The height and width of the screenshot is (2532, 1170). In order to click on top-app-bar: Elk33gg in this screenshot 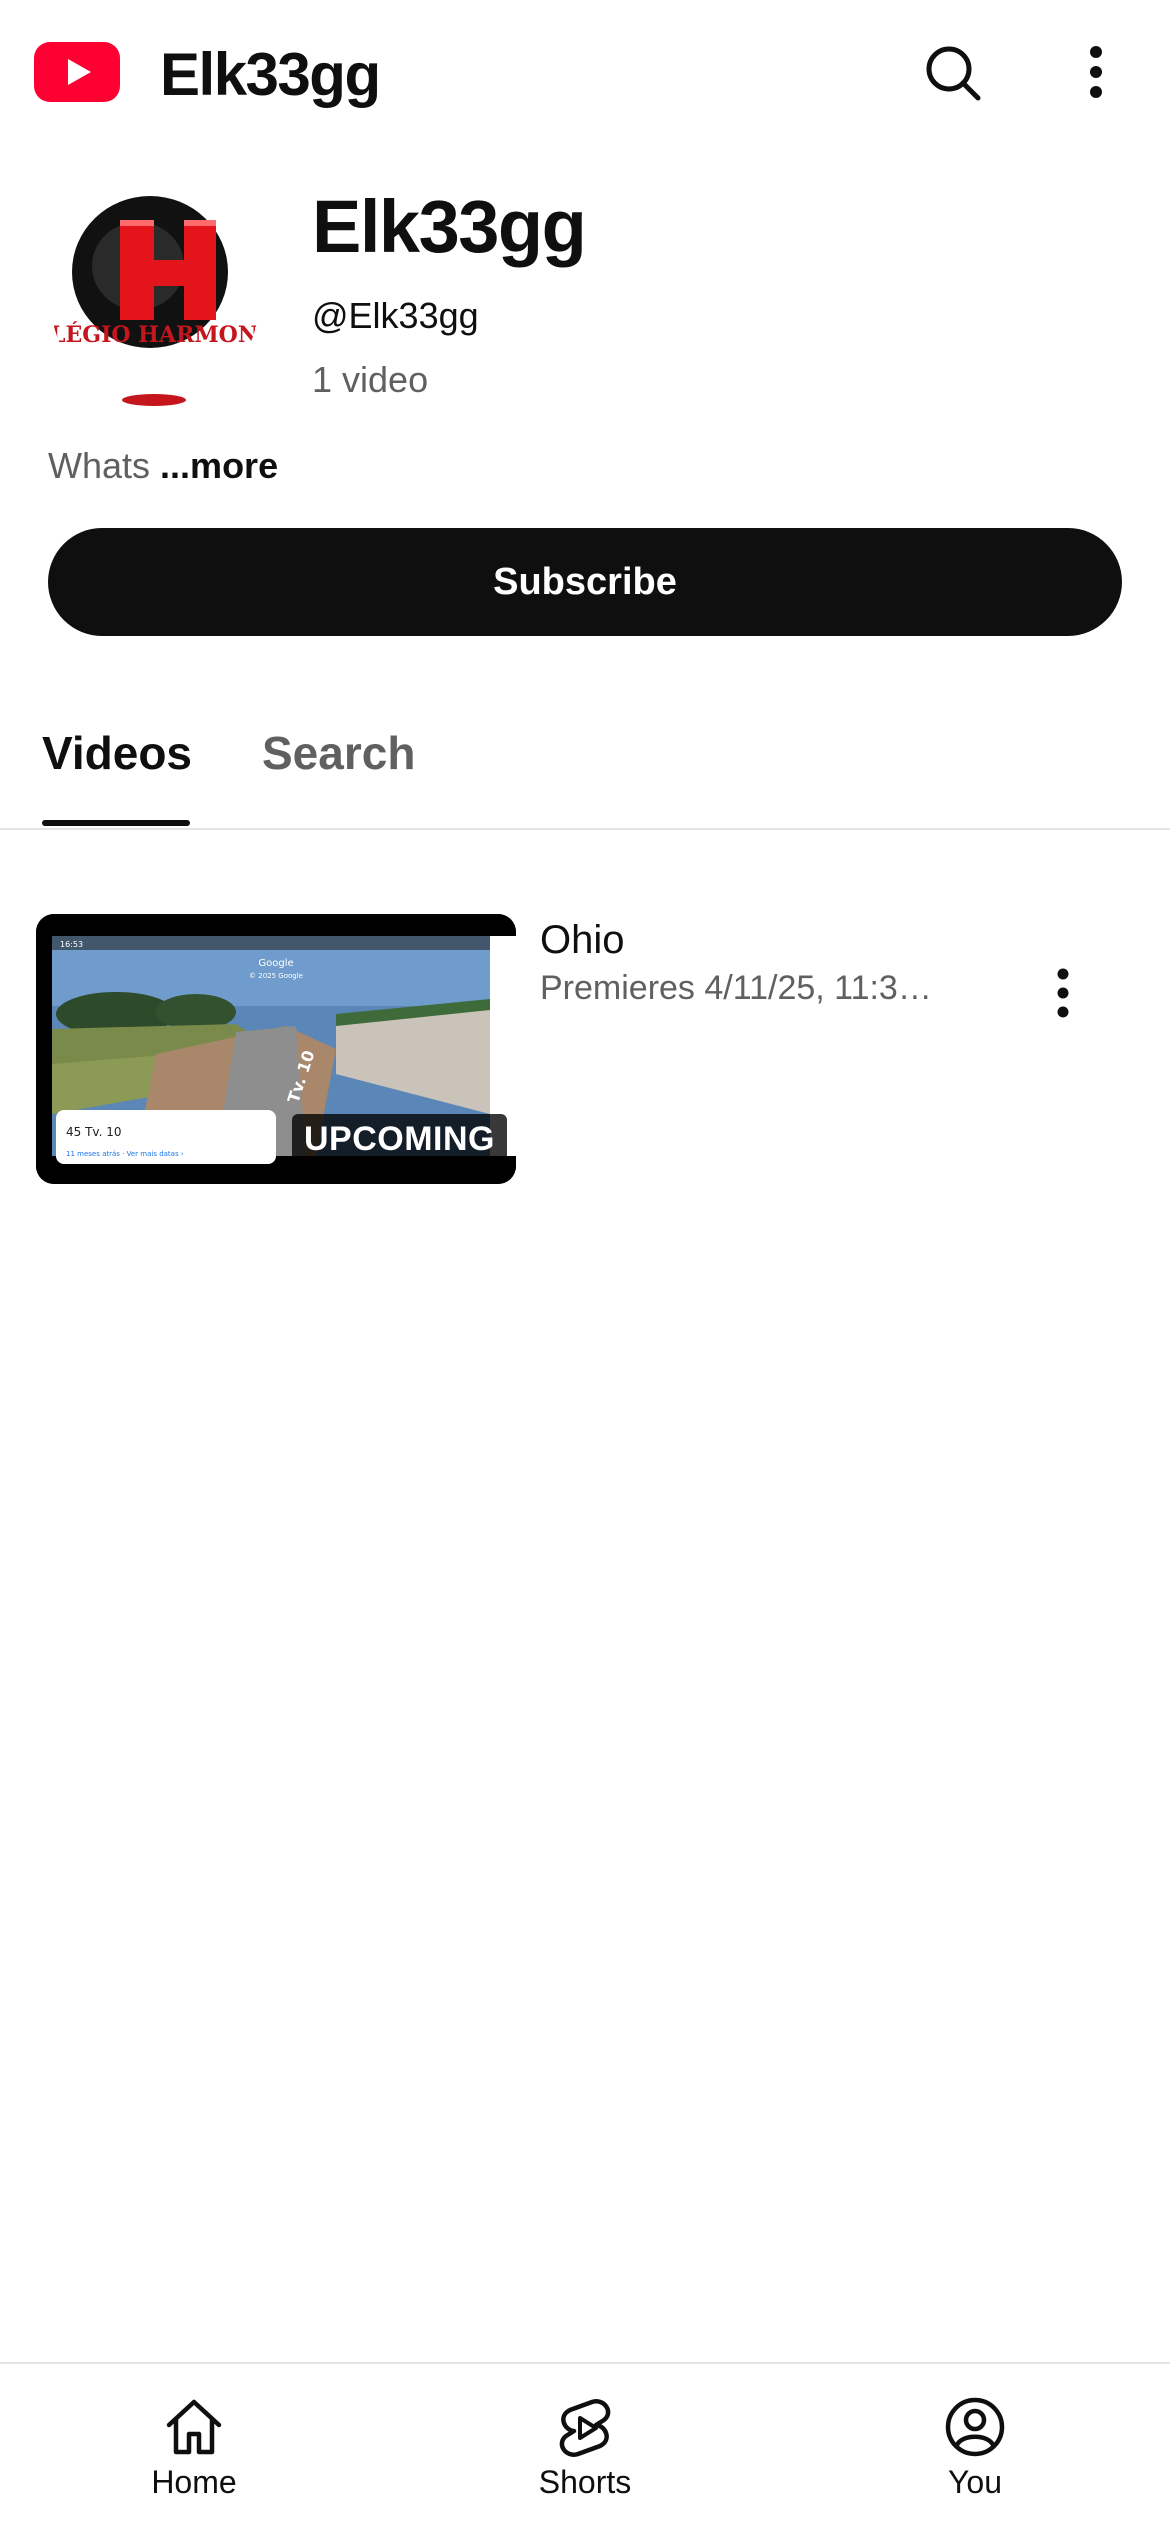, I will do `click(585, 75)`.